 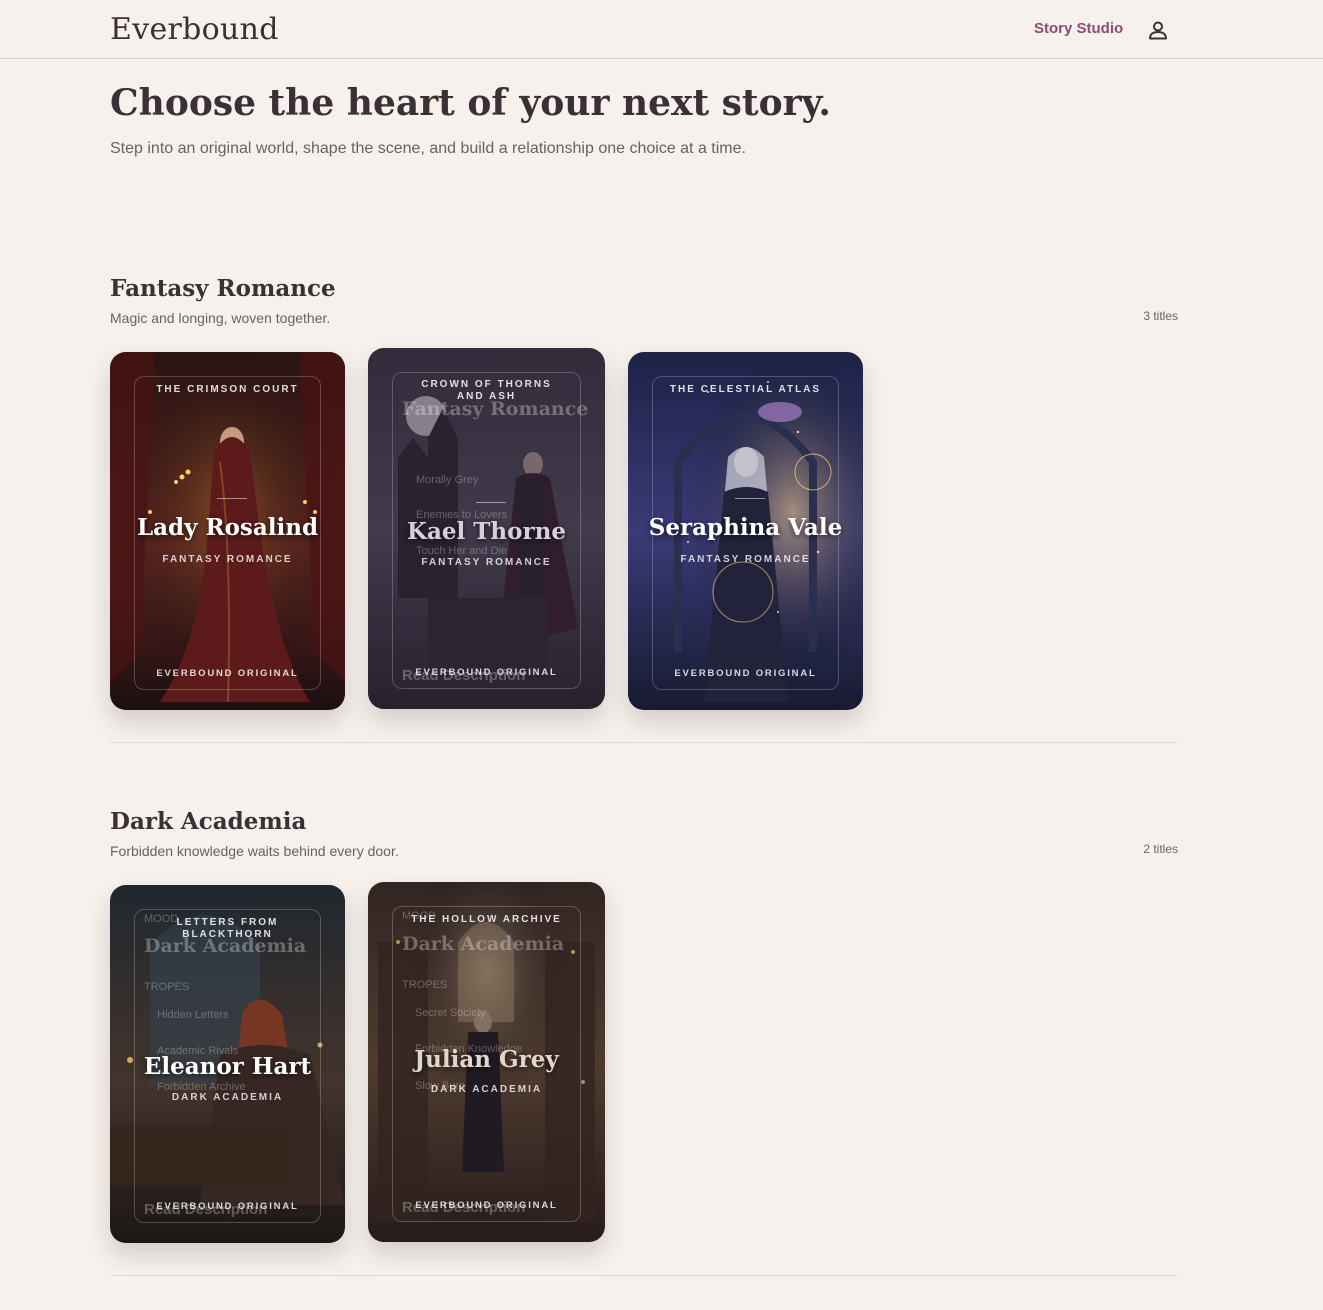 I want to click on section-title: Fantasy Romance, so click(x=223, y=288).